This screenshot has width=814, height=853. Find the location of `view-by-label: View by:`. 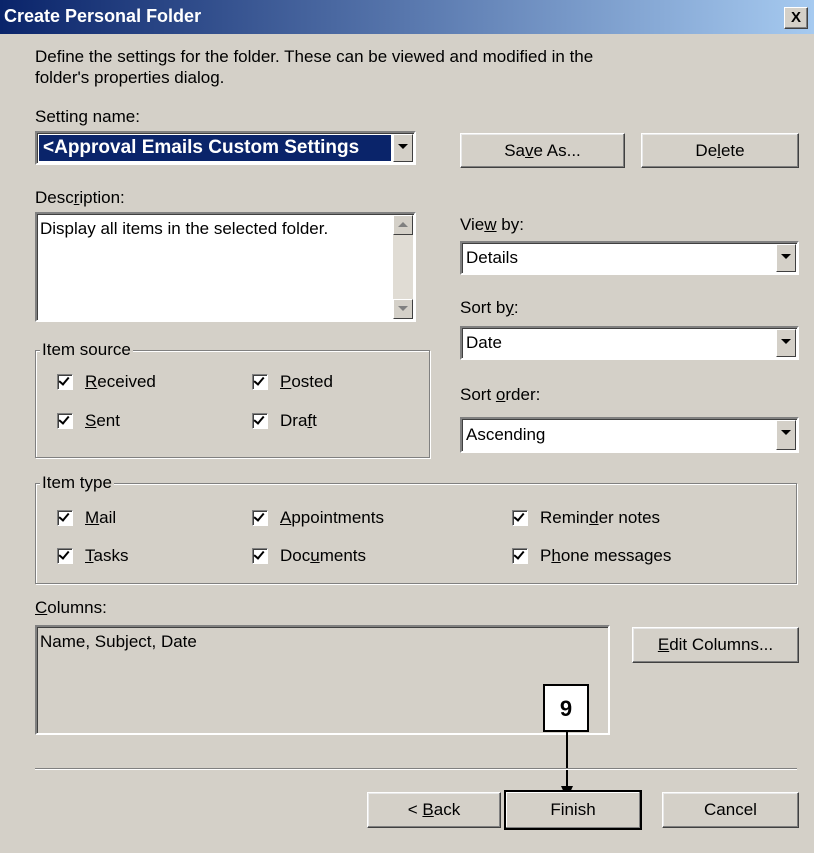

view-by-label: View by: is located at coordinates (492, 224).